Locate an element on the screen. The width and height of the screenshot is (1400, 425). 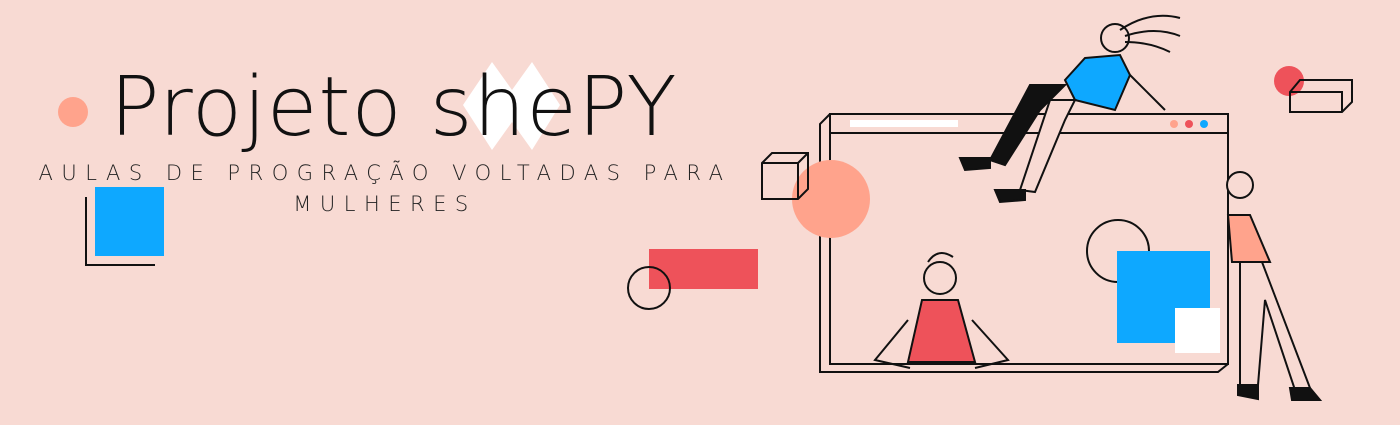
subtitle-line-1: AULAS DE PROGRAÇÃO VOLTADAS PARA is located at coordinates (385, 173).